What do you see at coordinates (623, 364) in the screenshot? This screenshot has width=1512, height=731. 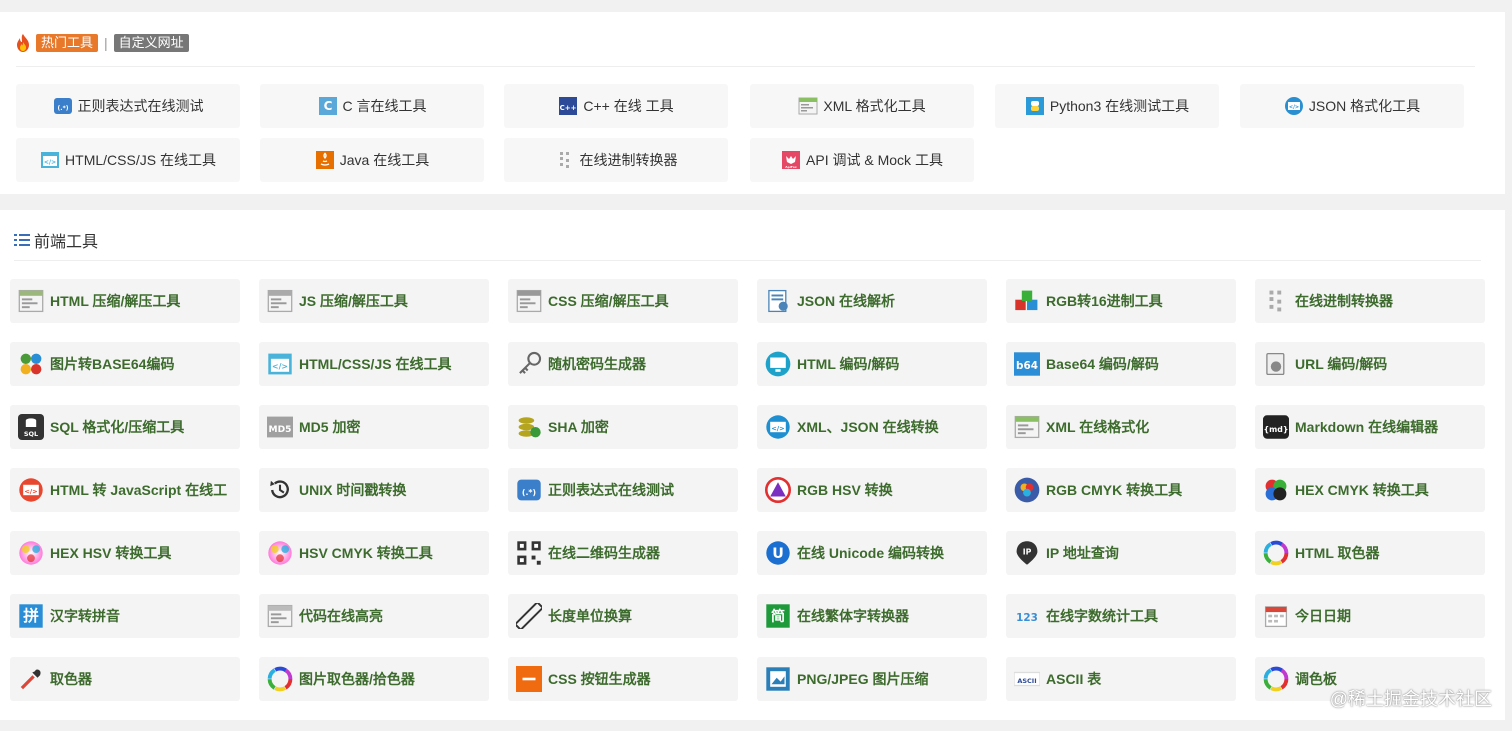 I see `frontend-tool-item: 随机密码生成器` at bounding box center [623, 364].